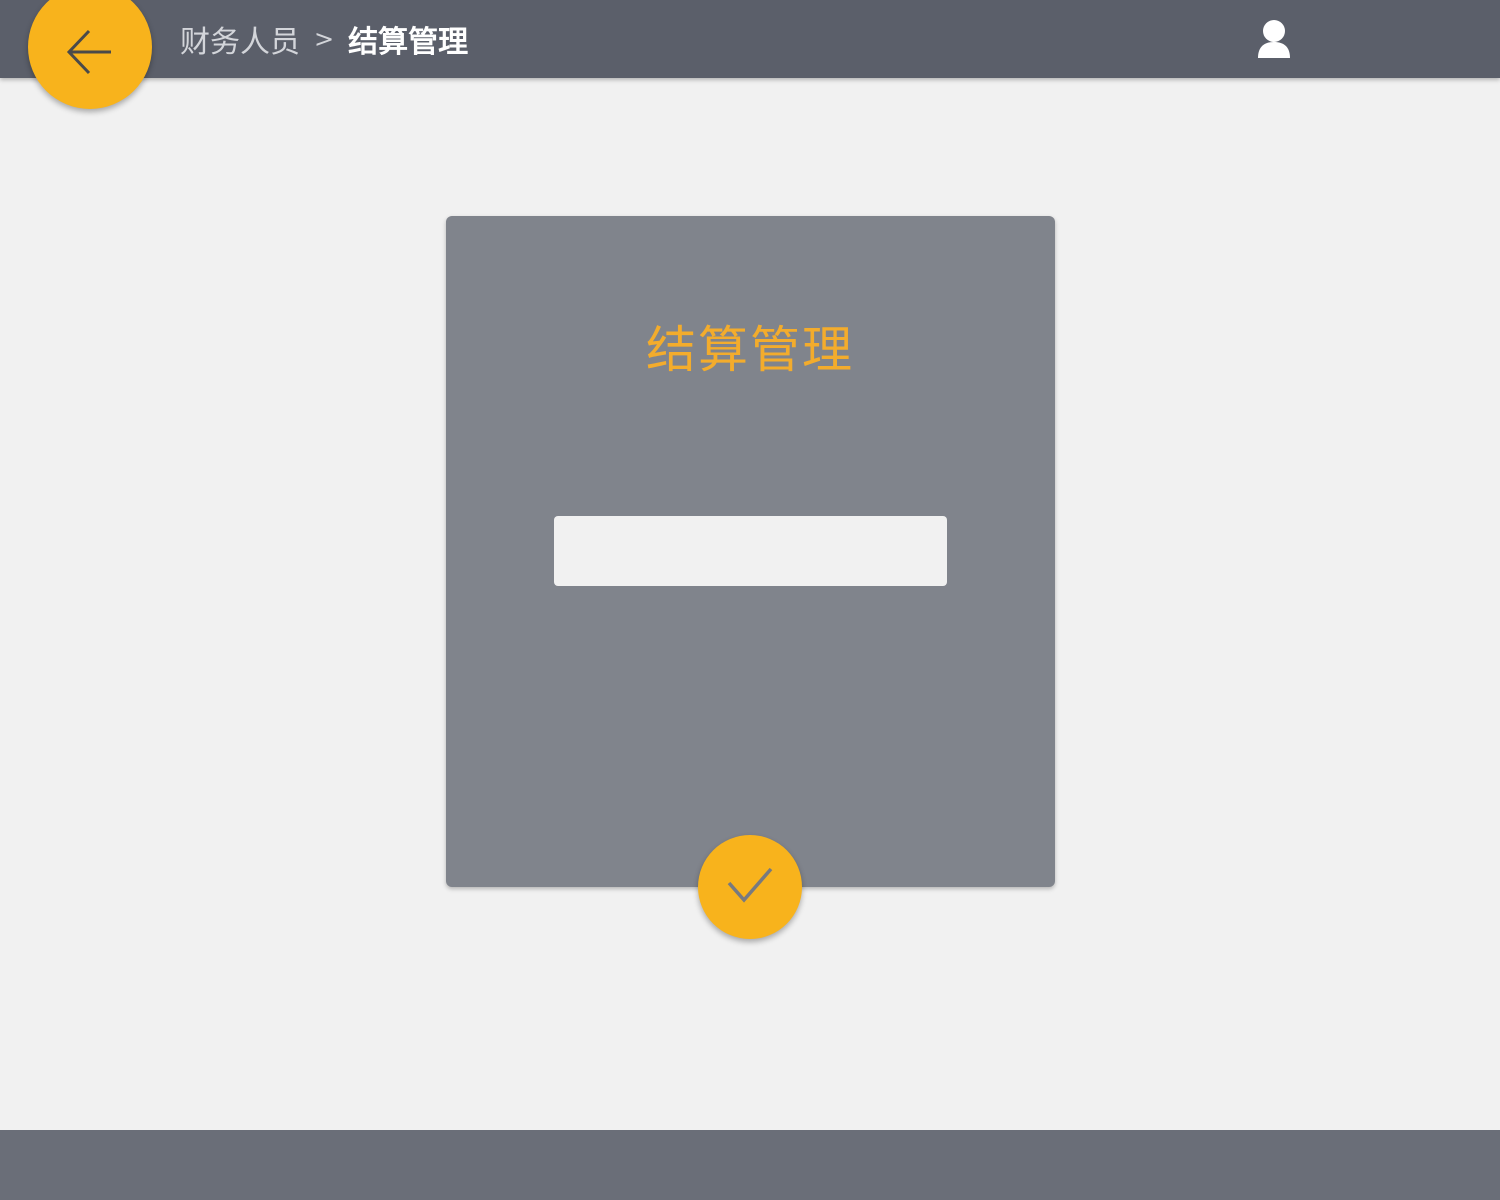 The height and width of the screenshot is (1200, 1500). I want to click on user-account-button, so click(1274, 39).